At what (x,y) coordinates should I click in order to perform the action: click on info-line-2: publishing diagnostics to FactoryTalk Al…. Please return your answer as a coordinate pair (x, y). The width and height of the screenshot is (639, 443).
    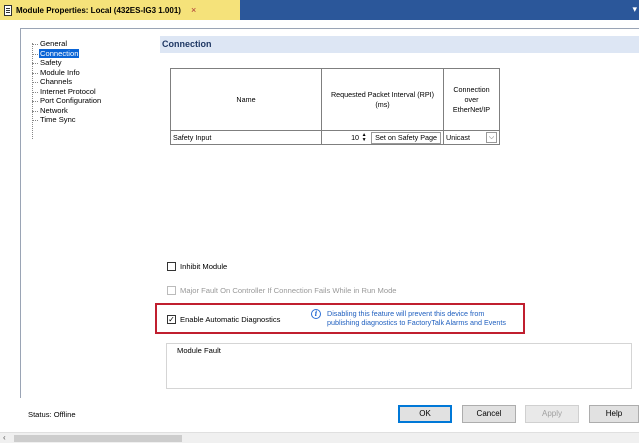
    Looking at the image, I should click on (416, 322).